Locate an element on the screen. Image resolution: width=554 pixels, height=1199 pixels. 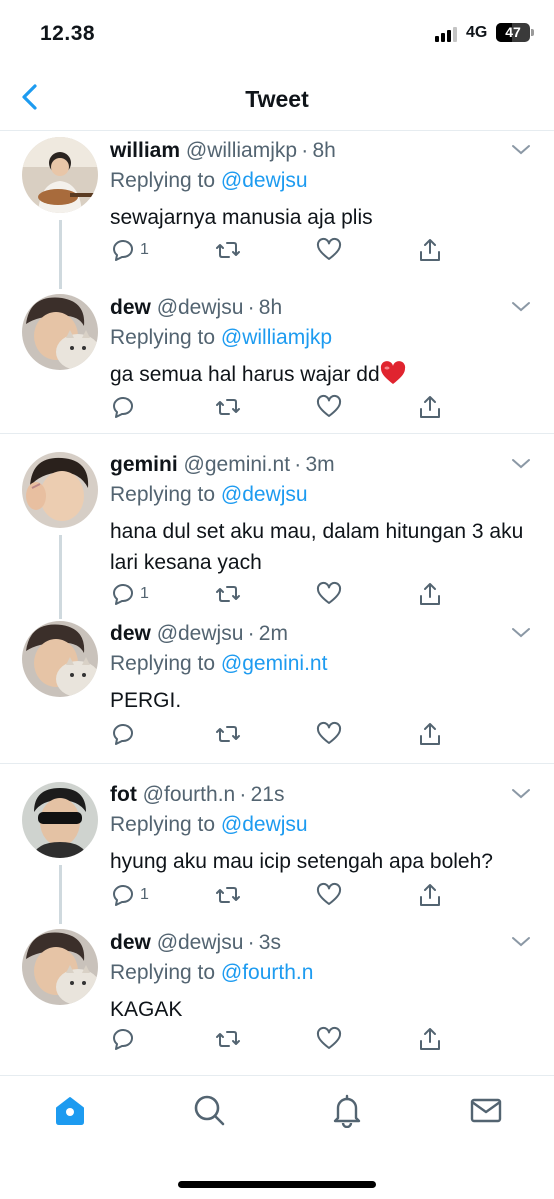
user-handle: @gemini.nt is located at coordinates (237, 464).